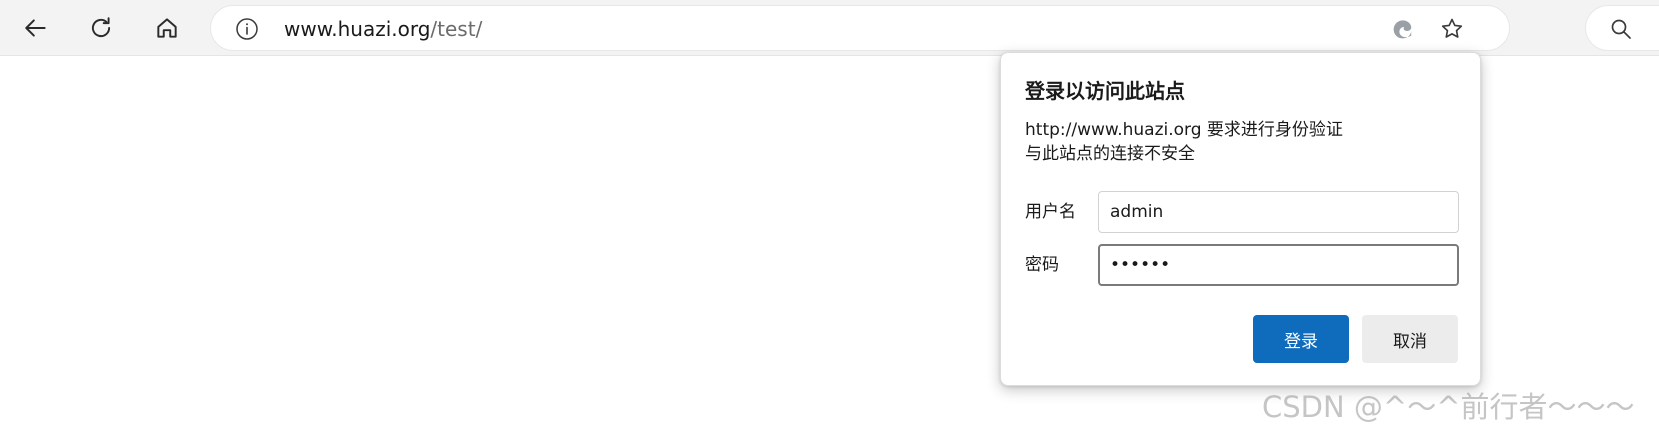 The height and width of the screenshot is (439, 1659). I want to click on password-input, so click(1278, 265).